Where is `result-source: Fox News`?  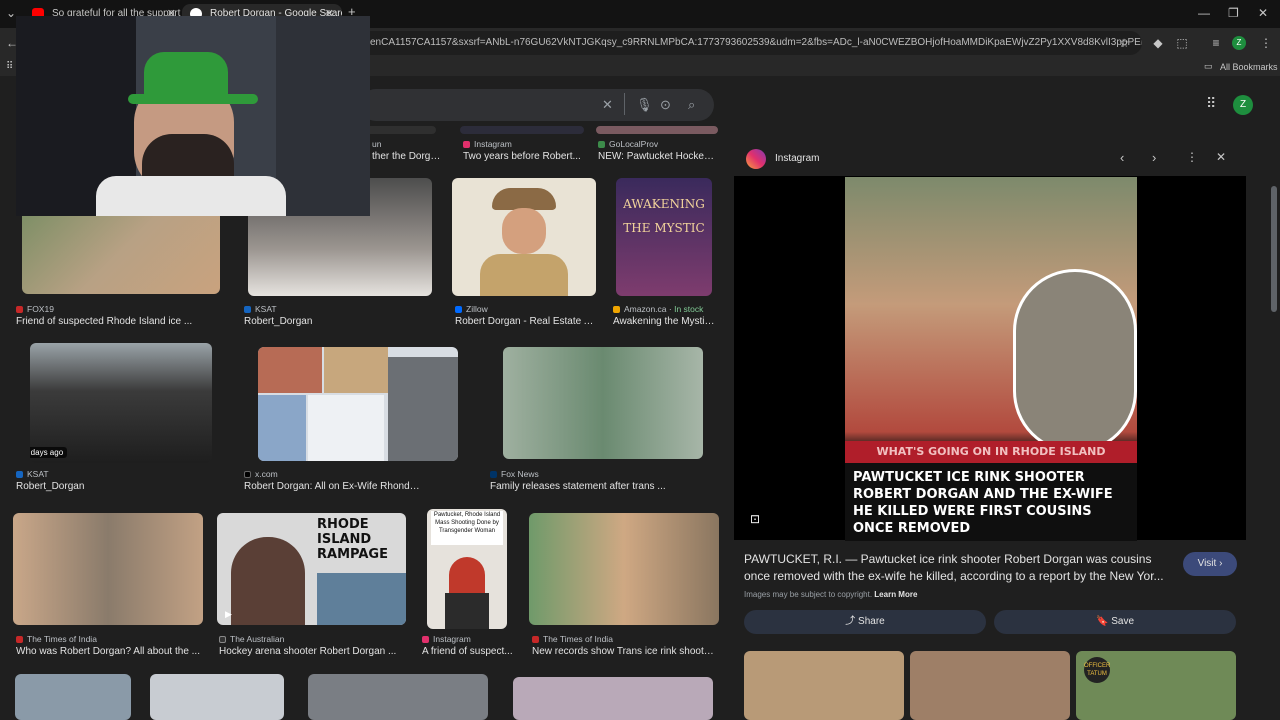 result-source: Fox News is located at coordinates (514, 474).